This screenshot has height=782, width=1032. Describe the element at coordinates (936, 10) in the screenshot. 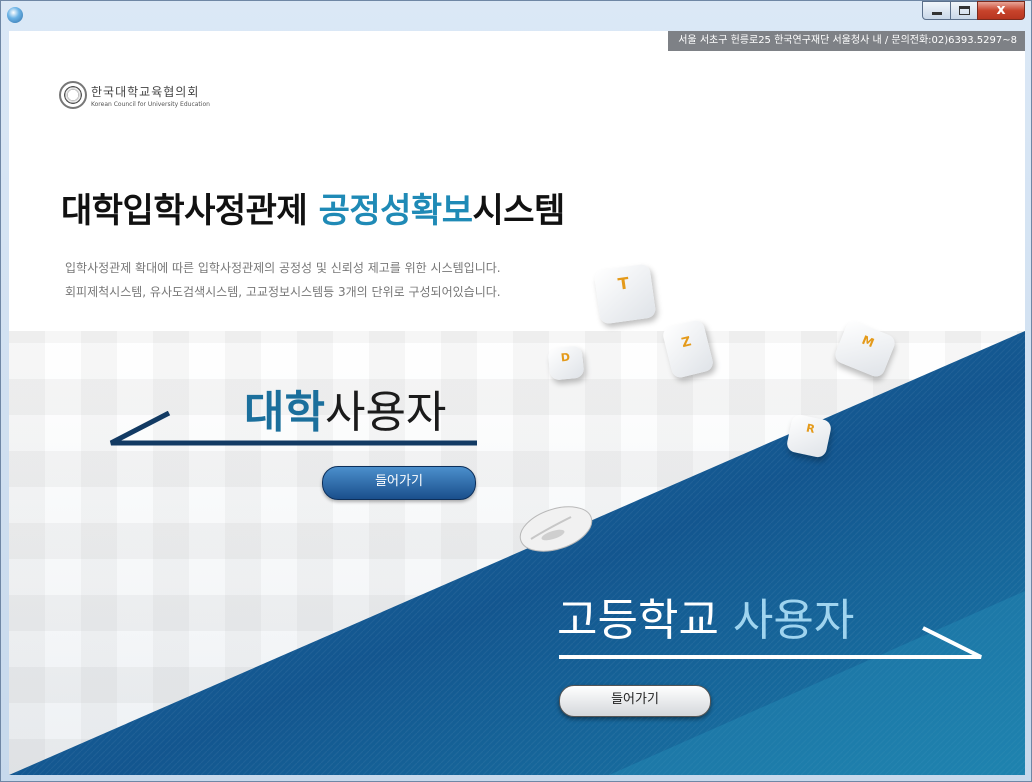

I see `minimize-button` at that location.